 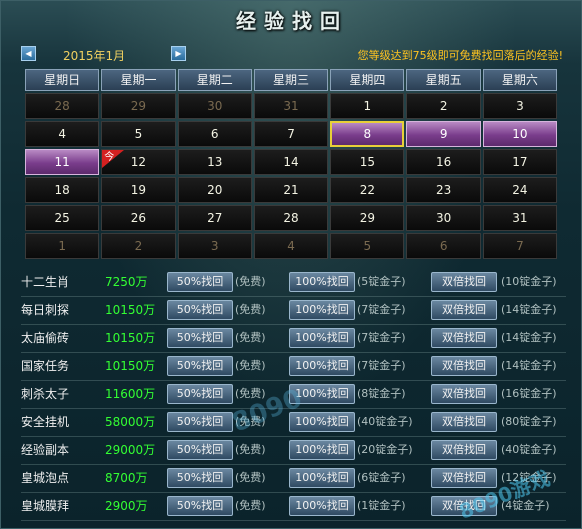 What do you see at coordinates (109, 157) in the screenshot?
I see `today-label: 今` at bounding box center [109, 157].